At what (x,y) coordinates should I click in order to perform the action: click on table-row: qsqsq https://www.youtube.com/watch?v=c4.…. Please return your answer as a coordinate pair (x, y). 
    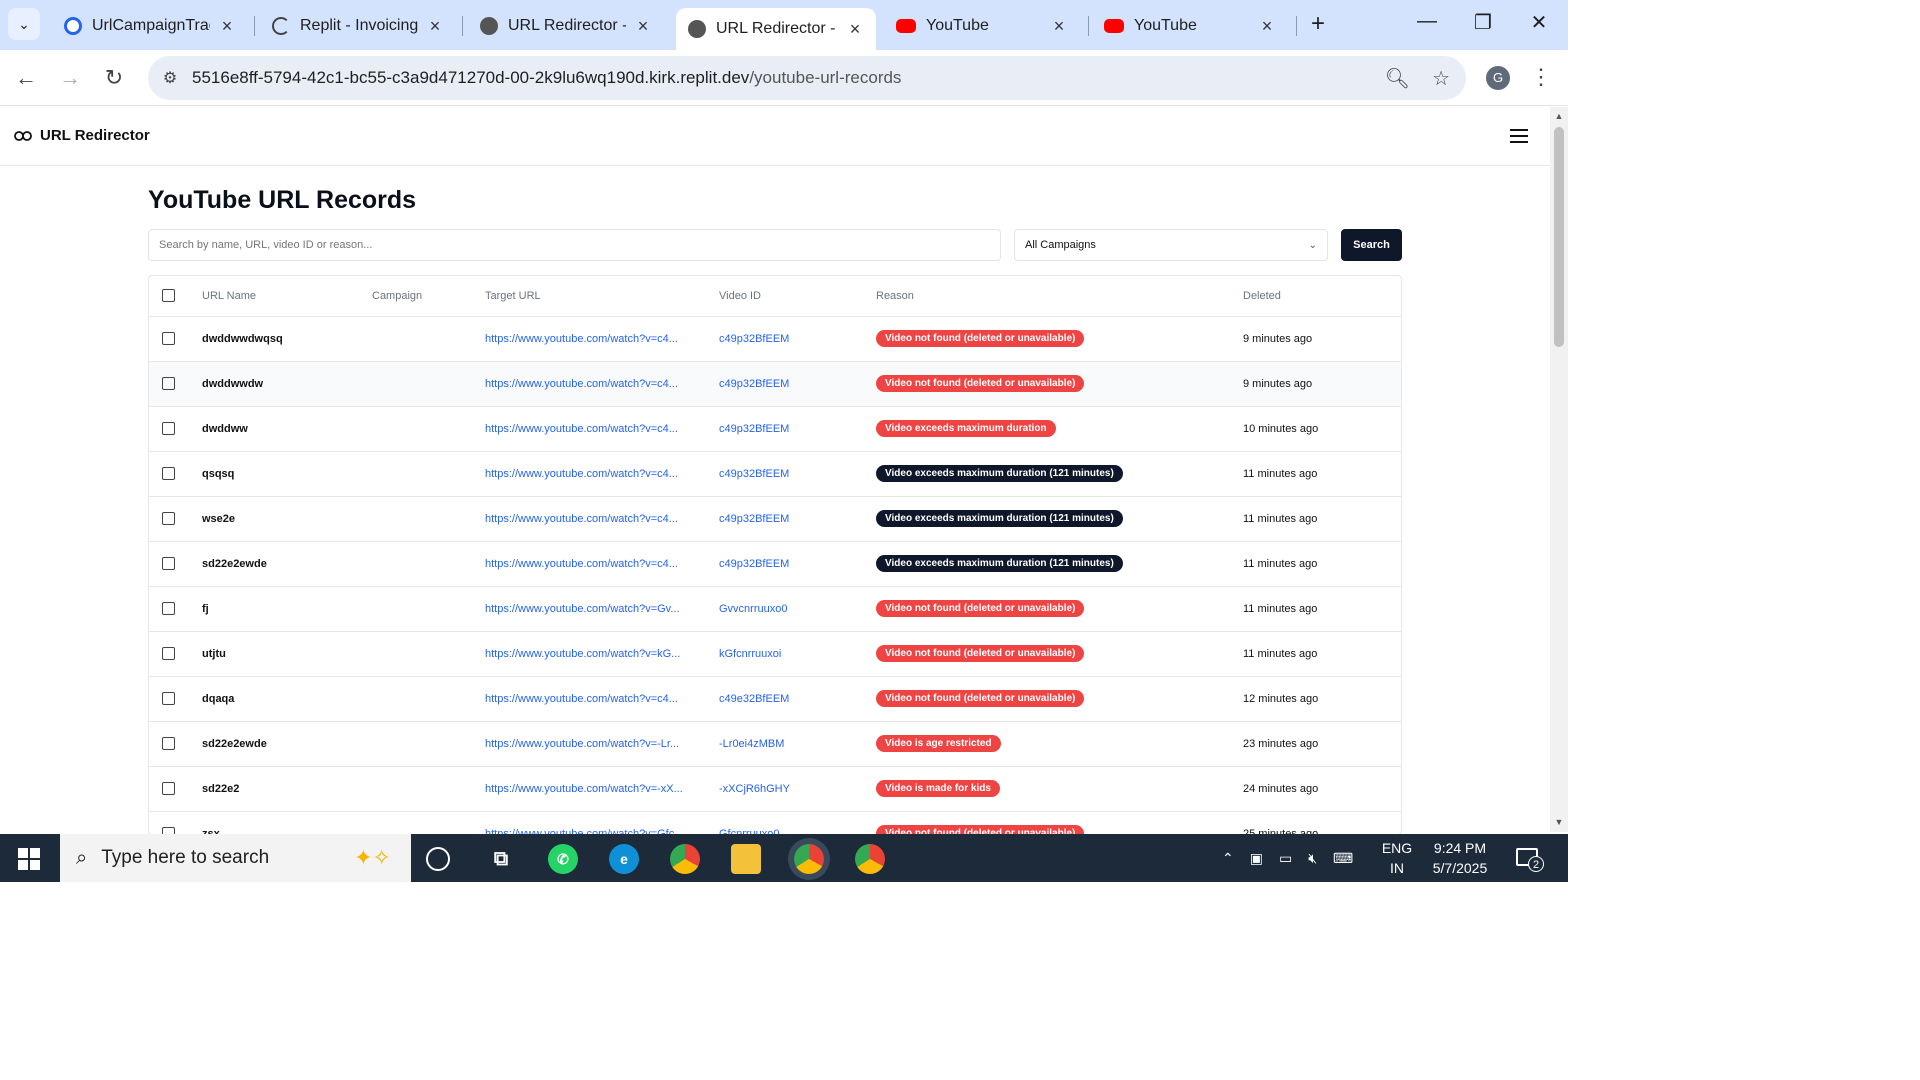
    Looking at the image, I should click on (775, 474).